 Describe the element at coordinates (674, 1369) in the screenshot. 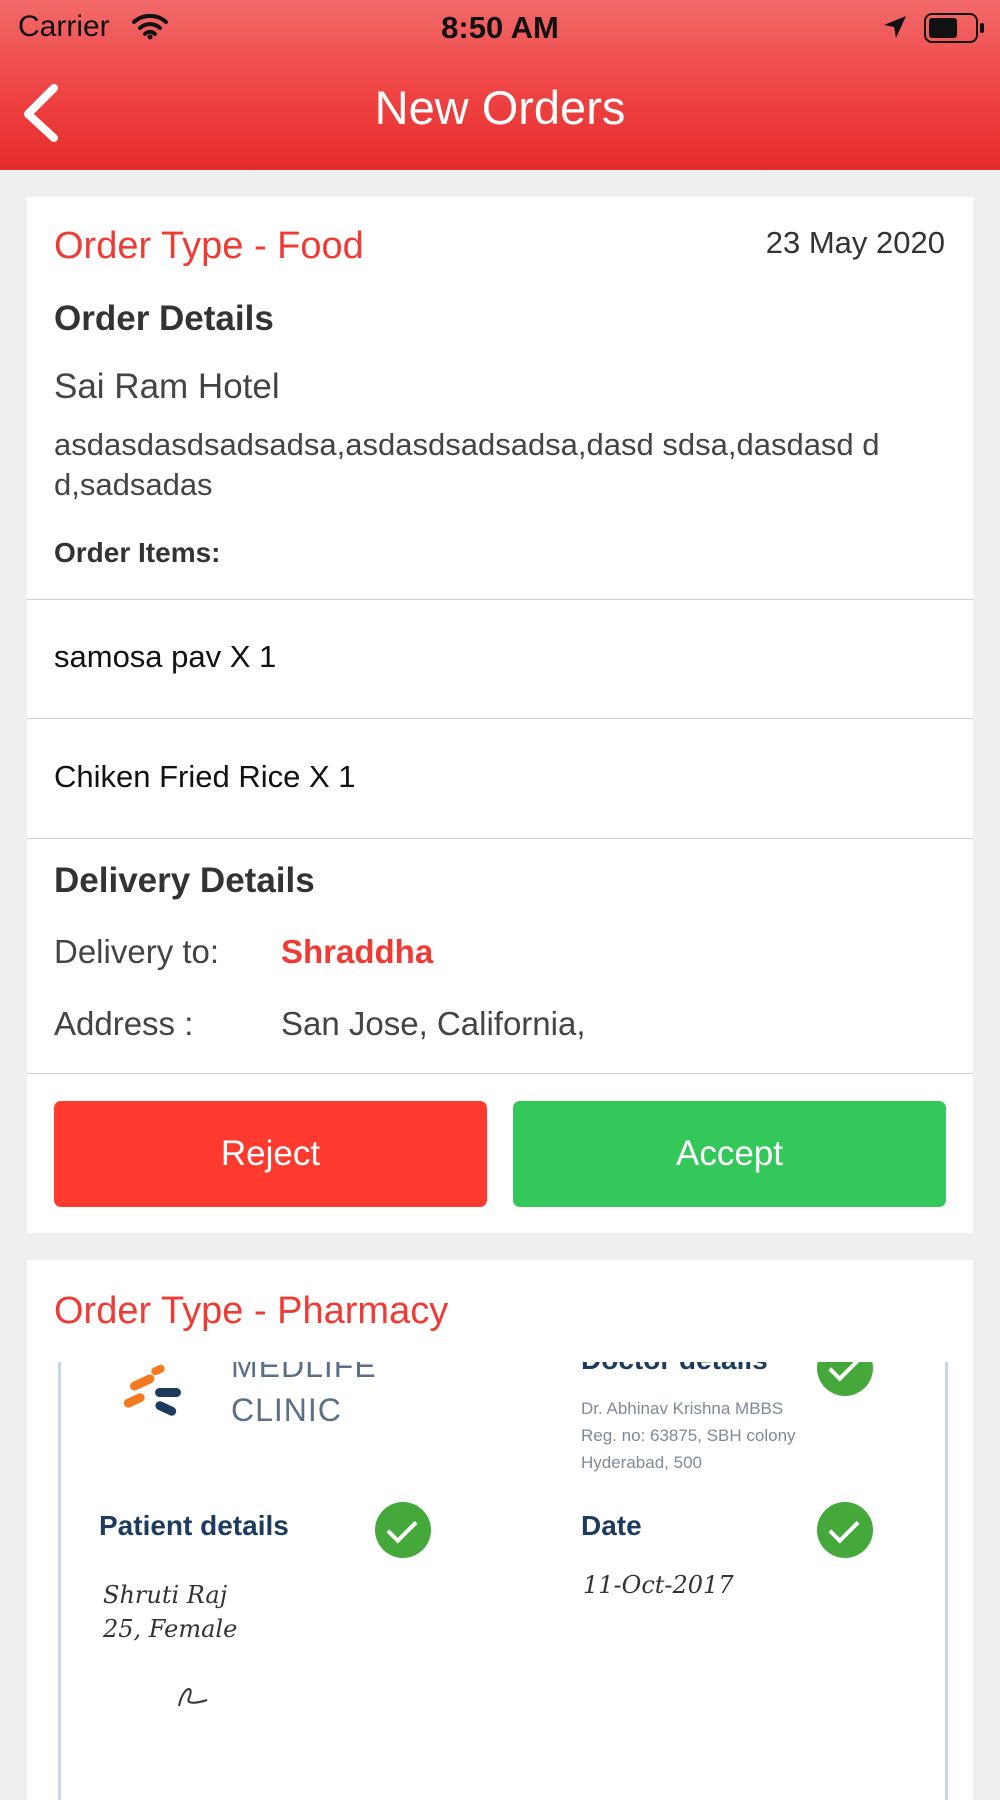

I see `doctor-details-heading: Doctor details` at that location.